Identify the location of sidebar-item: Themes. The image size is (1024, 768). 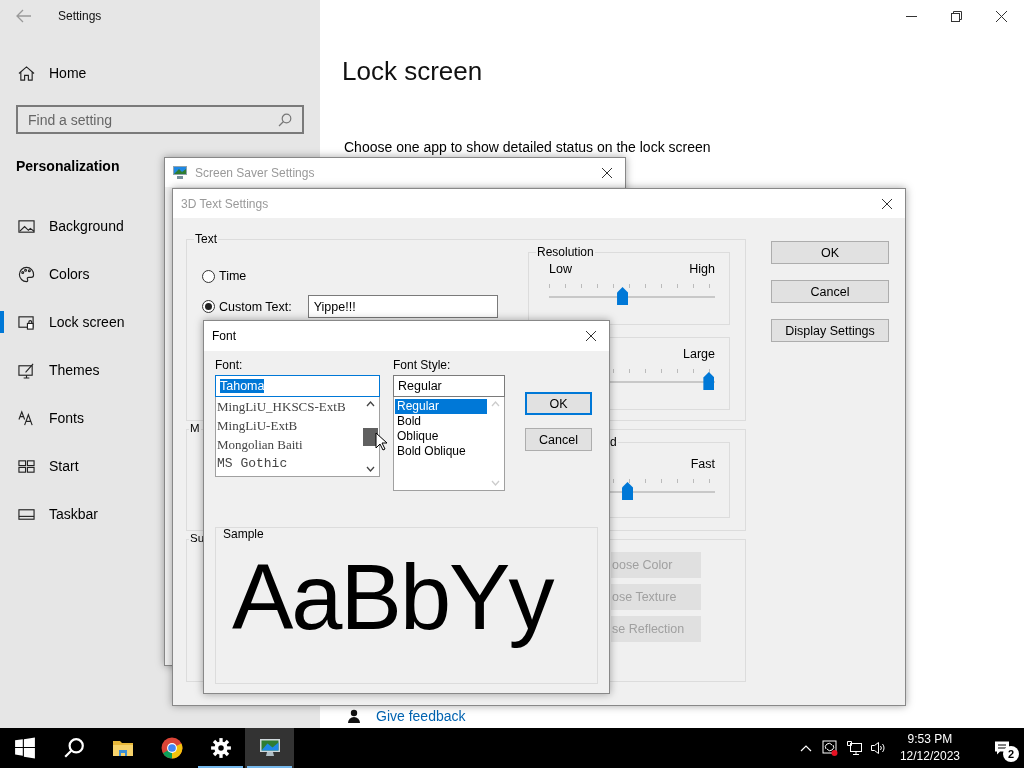
(84, 370).